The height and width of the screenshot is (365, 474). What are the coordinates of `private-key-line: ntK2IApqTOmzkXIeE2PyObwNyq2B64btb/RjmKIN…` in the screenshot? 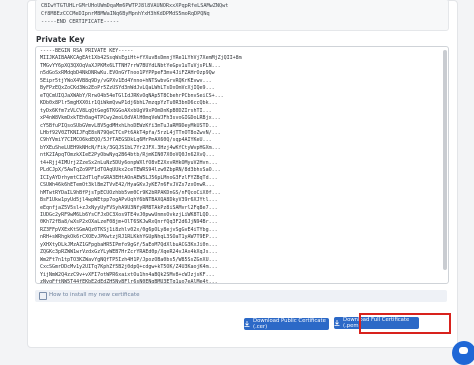 It's located at (127, 155).